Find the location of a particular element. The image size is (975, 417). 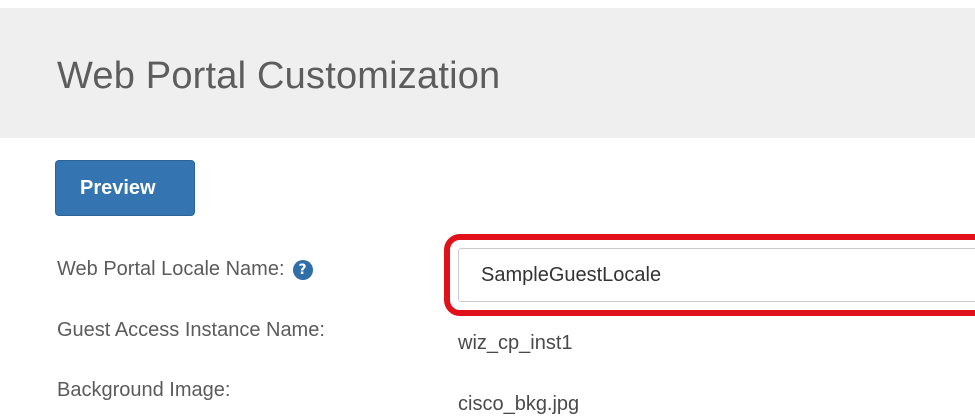

locale-name-label: Web Portal Locale Name:? is located at coordinates (185, 269).